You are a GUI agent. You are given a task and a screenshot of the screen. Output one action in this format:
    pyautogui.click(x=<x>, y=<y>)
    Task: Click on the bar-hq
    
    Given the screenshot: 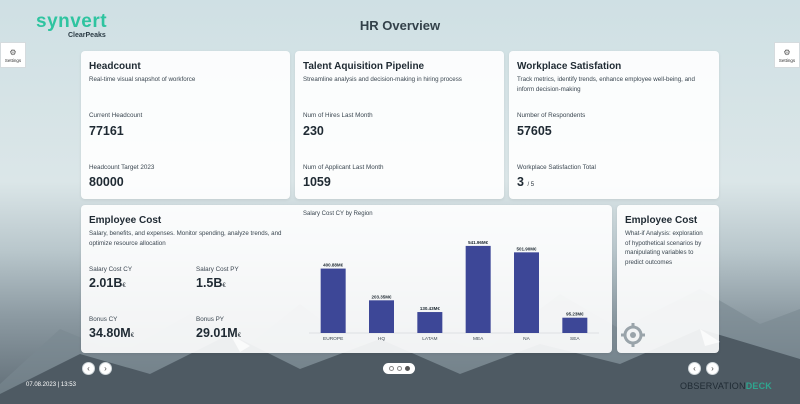 What is the action you would take?
    pyautogui.click(x=381, y=316)
    